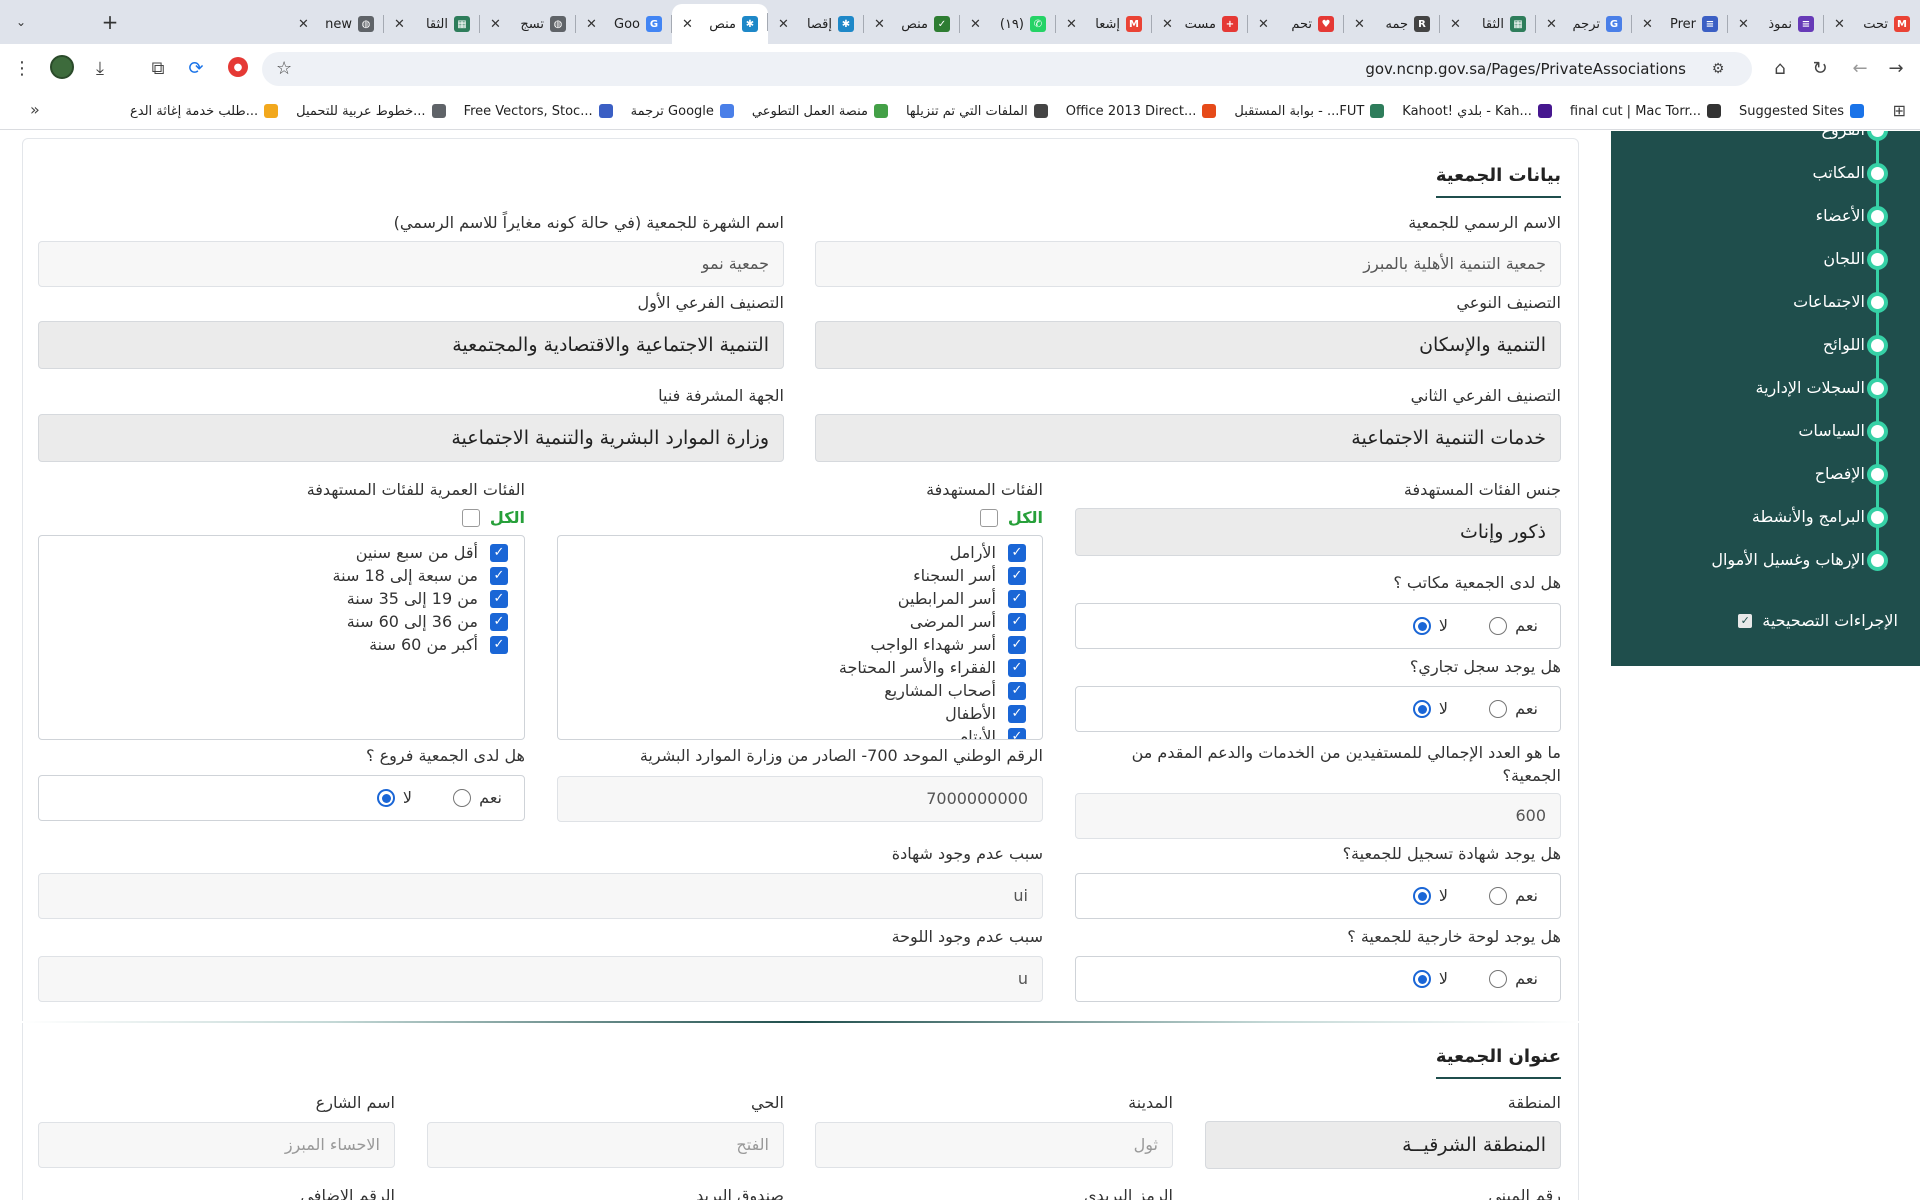 This screenshot has width=1920, height=1200. I want to click on sidebar-item: اللوائح, so click(1844, 344).